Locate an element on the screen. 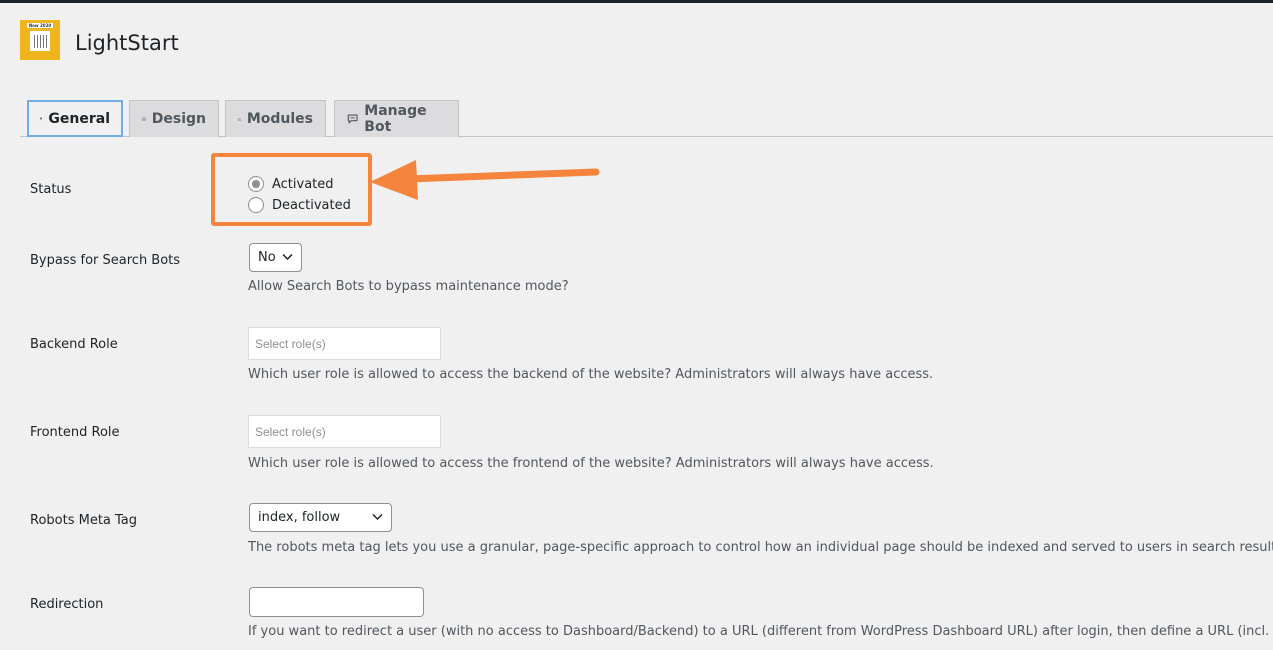  tab-general: General is located at coordinates (75, 118).